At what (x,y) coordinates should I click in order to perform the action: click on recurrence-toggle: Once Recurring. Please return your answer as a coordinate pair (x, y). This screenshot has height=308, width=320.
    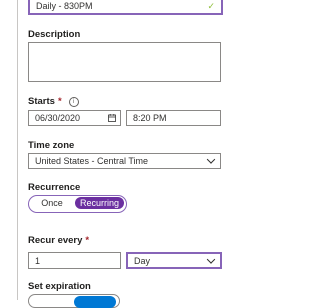
    Looking at the image, I should click on (77, 204).